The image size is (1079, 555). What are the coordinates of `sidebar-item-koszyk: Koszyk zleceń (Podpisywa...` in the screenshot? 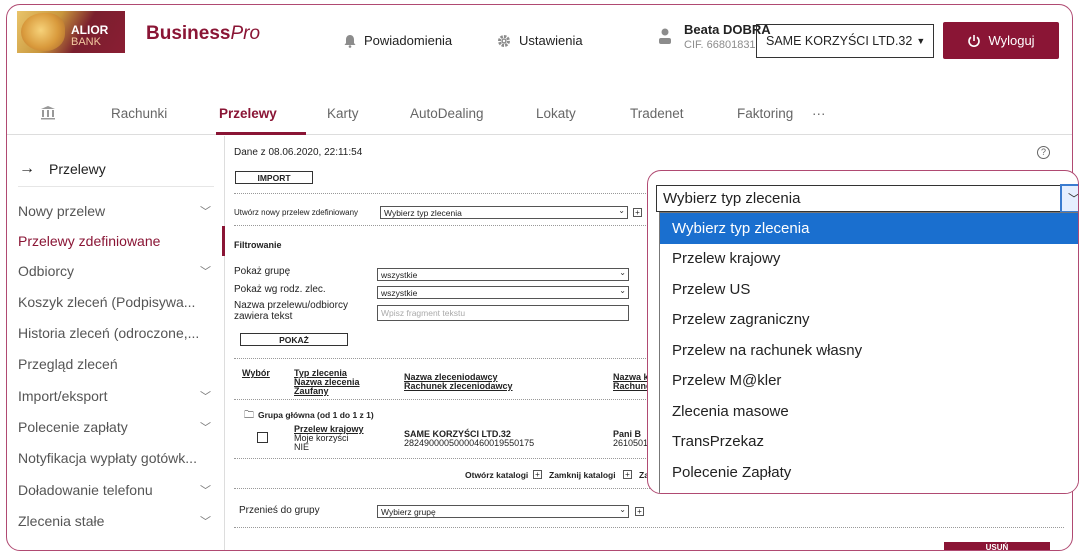 It's located at (116, 302).